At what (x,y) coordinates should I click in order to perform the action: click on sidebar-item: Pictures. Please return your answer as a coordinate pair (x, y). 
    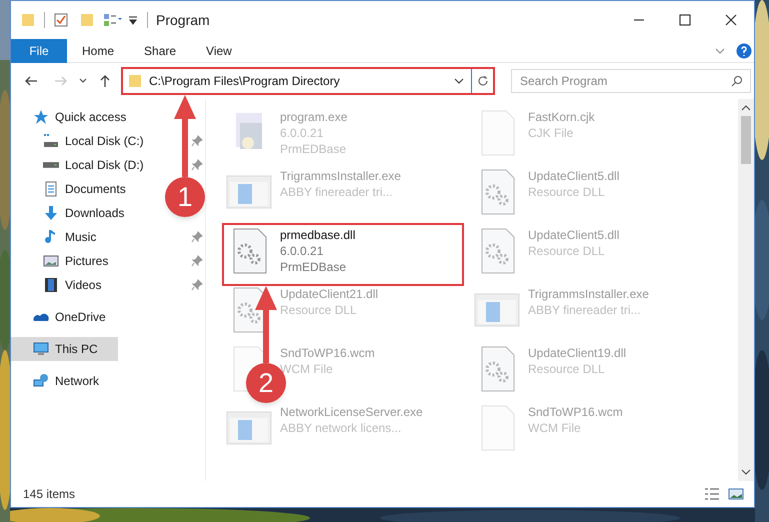
    Looking at the image, I should click on (79, 261).